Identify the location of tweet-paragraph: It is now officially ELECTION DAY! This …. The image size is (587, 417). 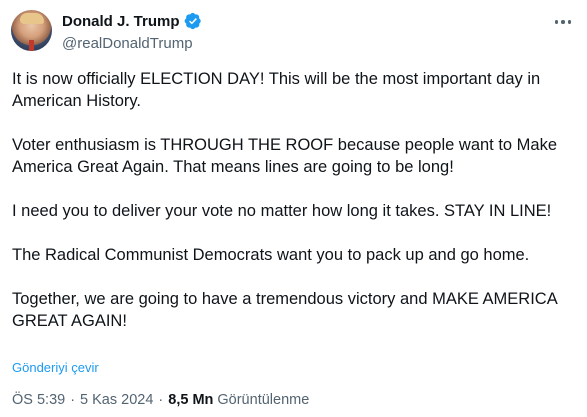
(276, 90).